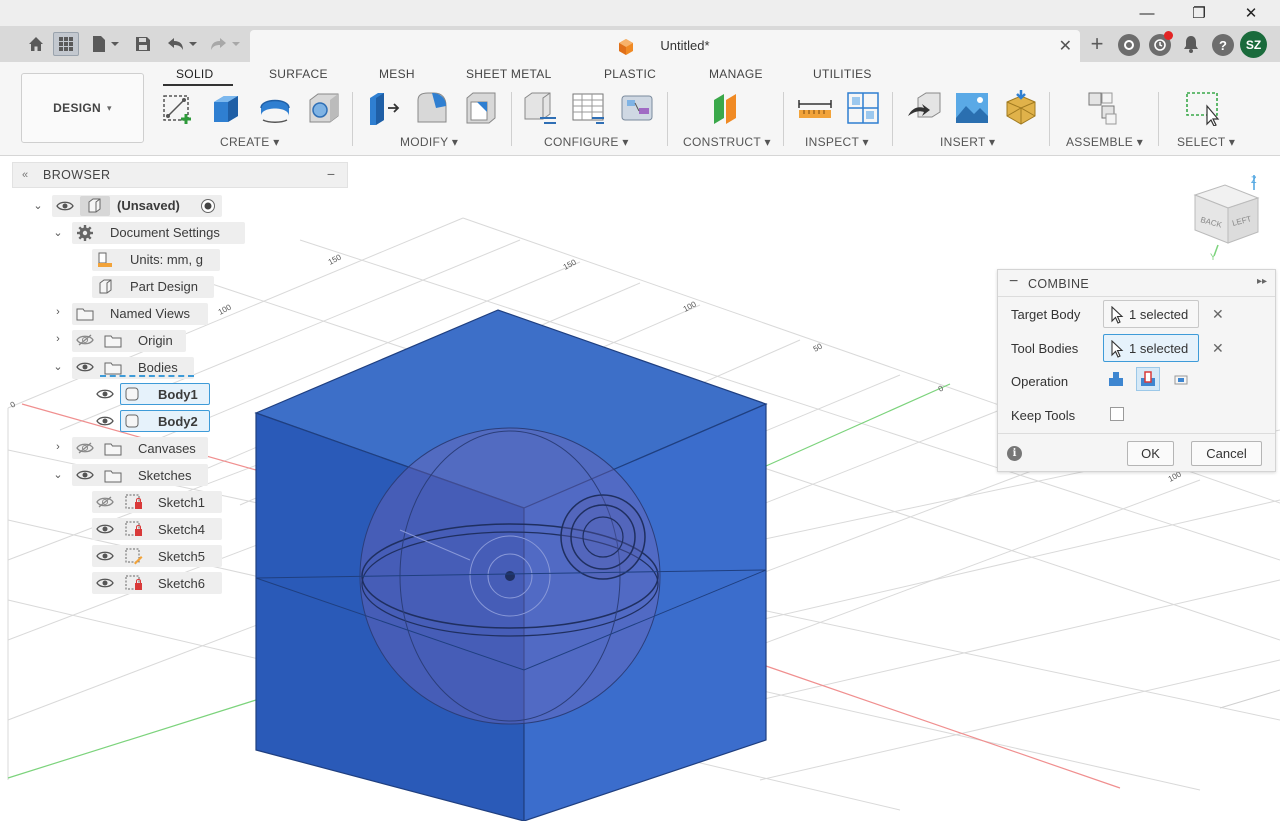 The image size is (1280, 821). I want to click on workspace-switcher: DESIGN ▾, so click(82, 108).